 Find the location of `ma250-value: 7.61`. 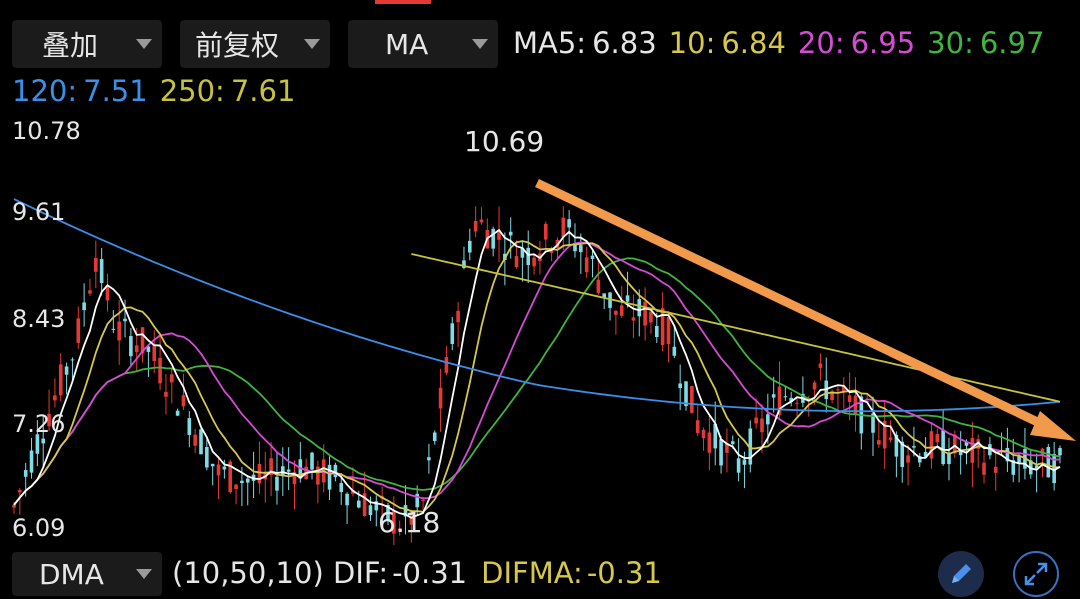

ma250-value: 7.61 is located at coordinates (263, 91).